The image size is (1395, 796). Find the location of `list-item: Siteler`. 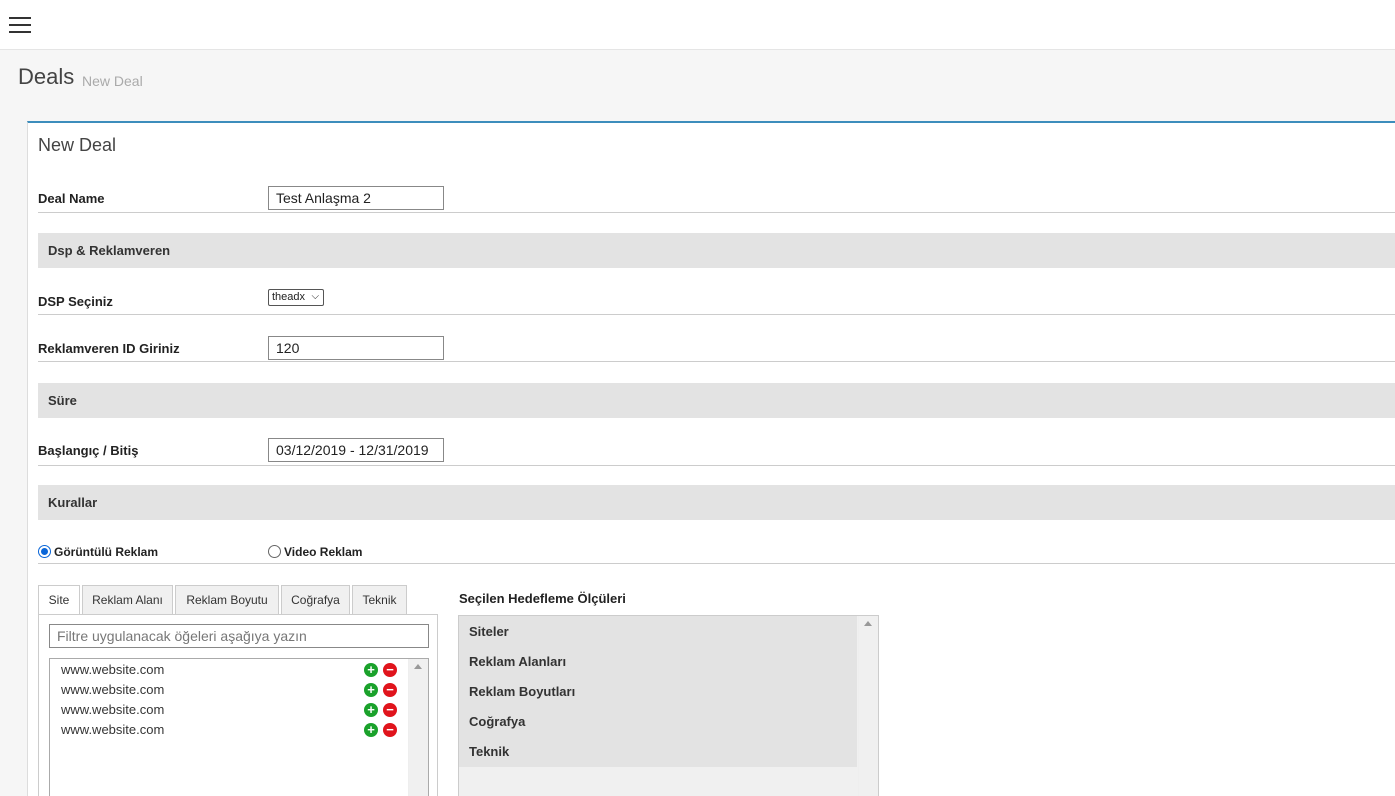

list-item: Siteler is located at coordinates (489, 631).